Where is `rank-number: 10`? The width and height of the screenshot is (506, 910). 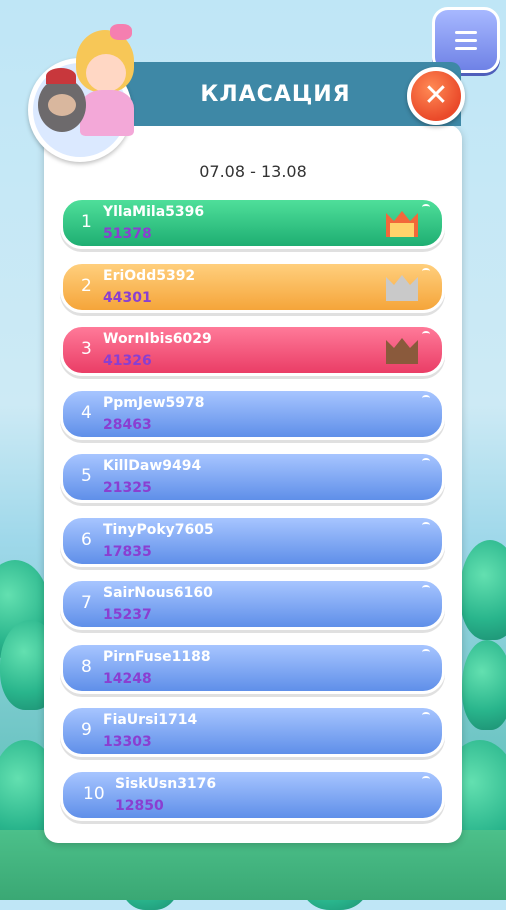
rank-number: 10 is located at coordinates (94, 793).